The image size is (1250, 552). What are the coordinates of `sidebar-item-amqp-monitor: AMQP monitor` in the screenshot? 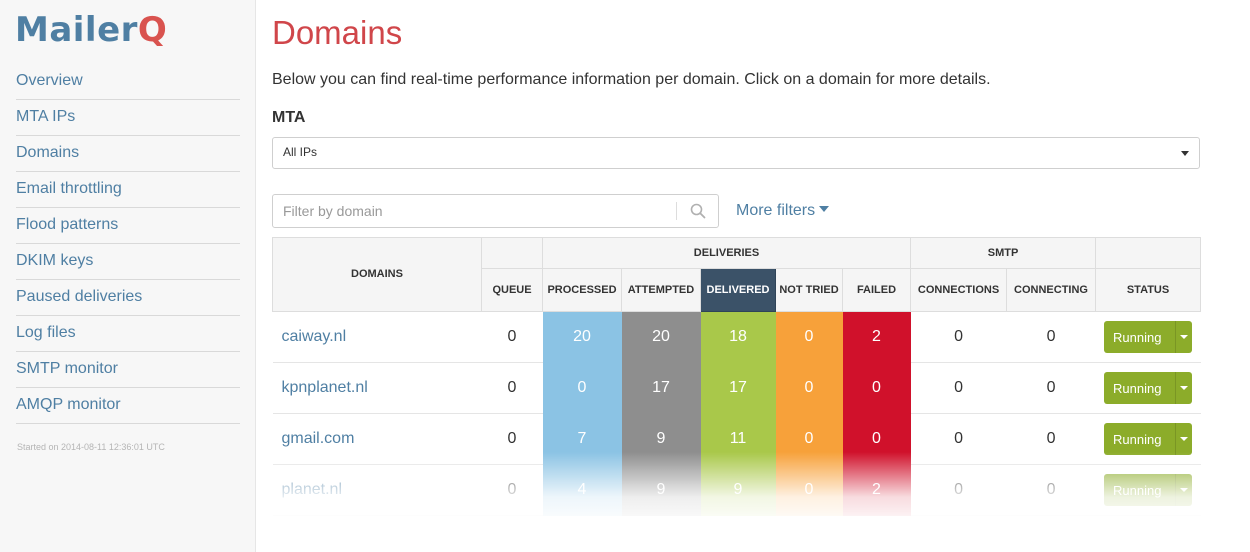 It's located at (128, 406).